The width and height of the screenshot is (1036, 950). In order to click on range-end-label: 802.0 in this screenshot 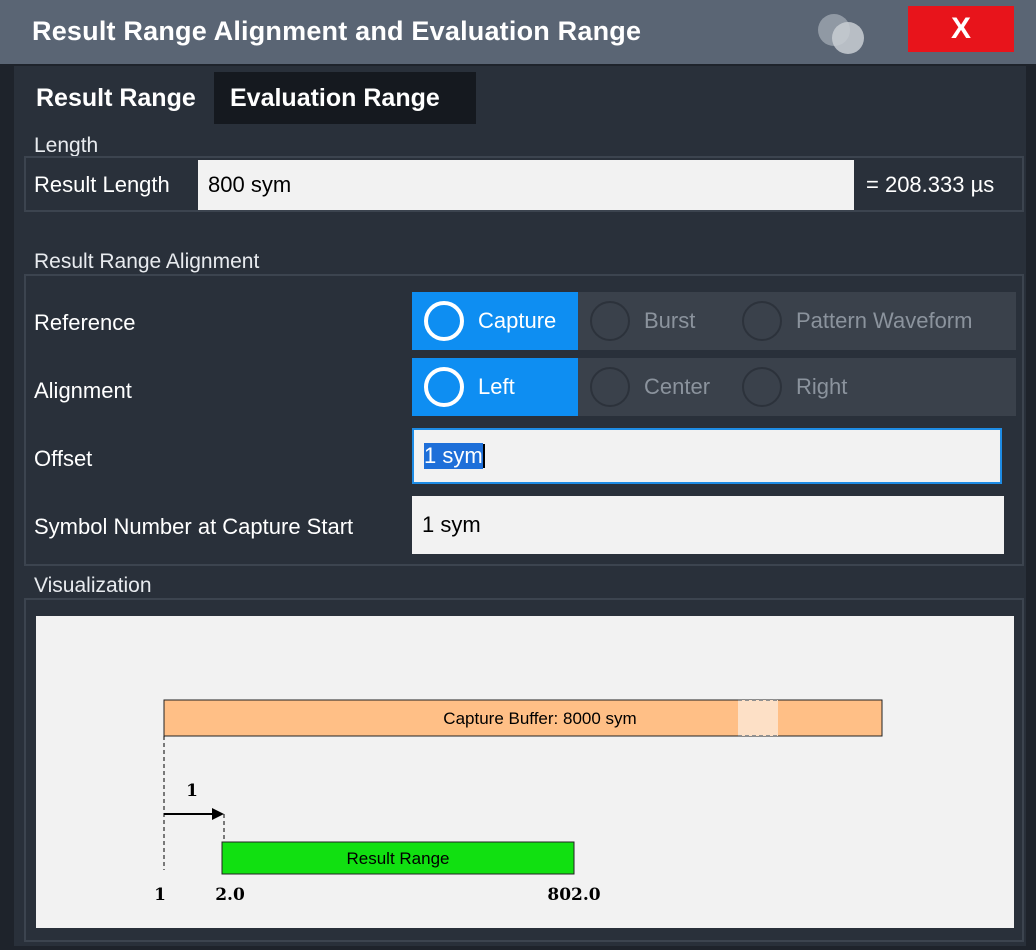, I will do `click(573, 895)`.